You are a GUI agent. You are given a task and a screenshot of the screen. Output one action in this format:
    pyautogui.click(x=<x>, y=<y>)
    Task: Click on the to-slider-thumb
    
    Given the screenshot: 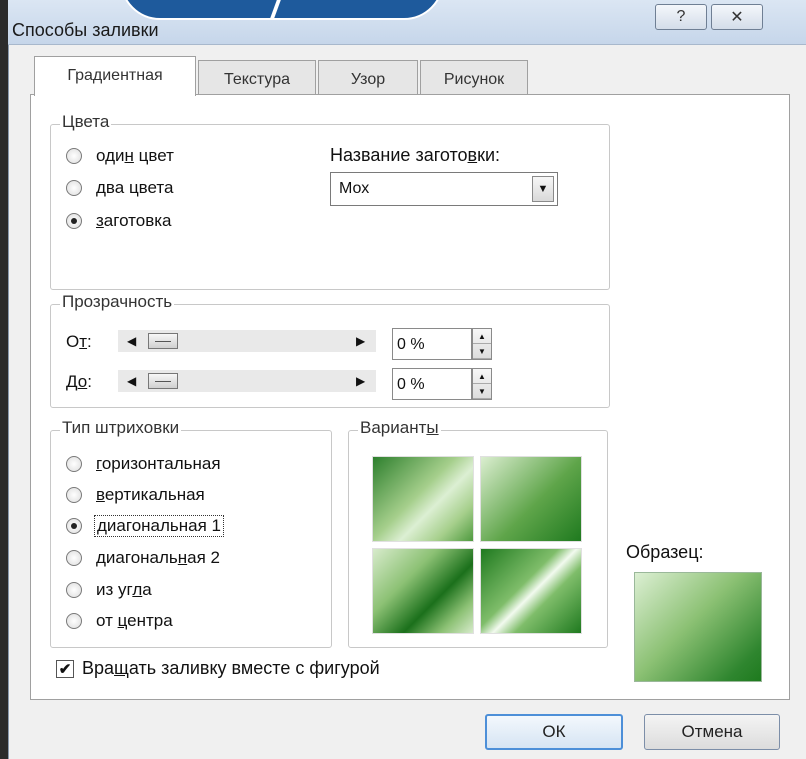 What is the action you would take?
    pyautogui.click(x=163, y=381)
    